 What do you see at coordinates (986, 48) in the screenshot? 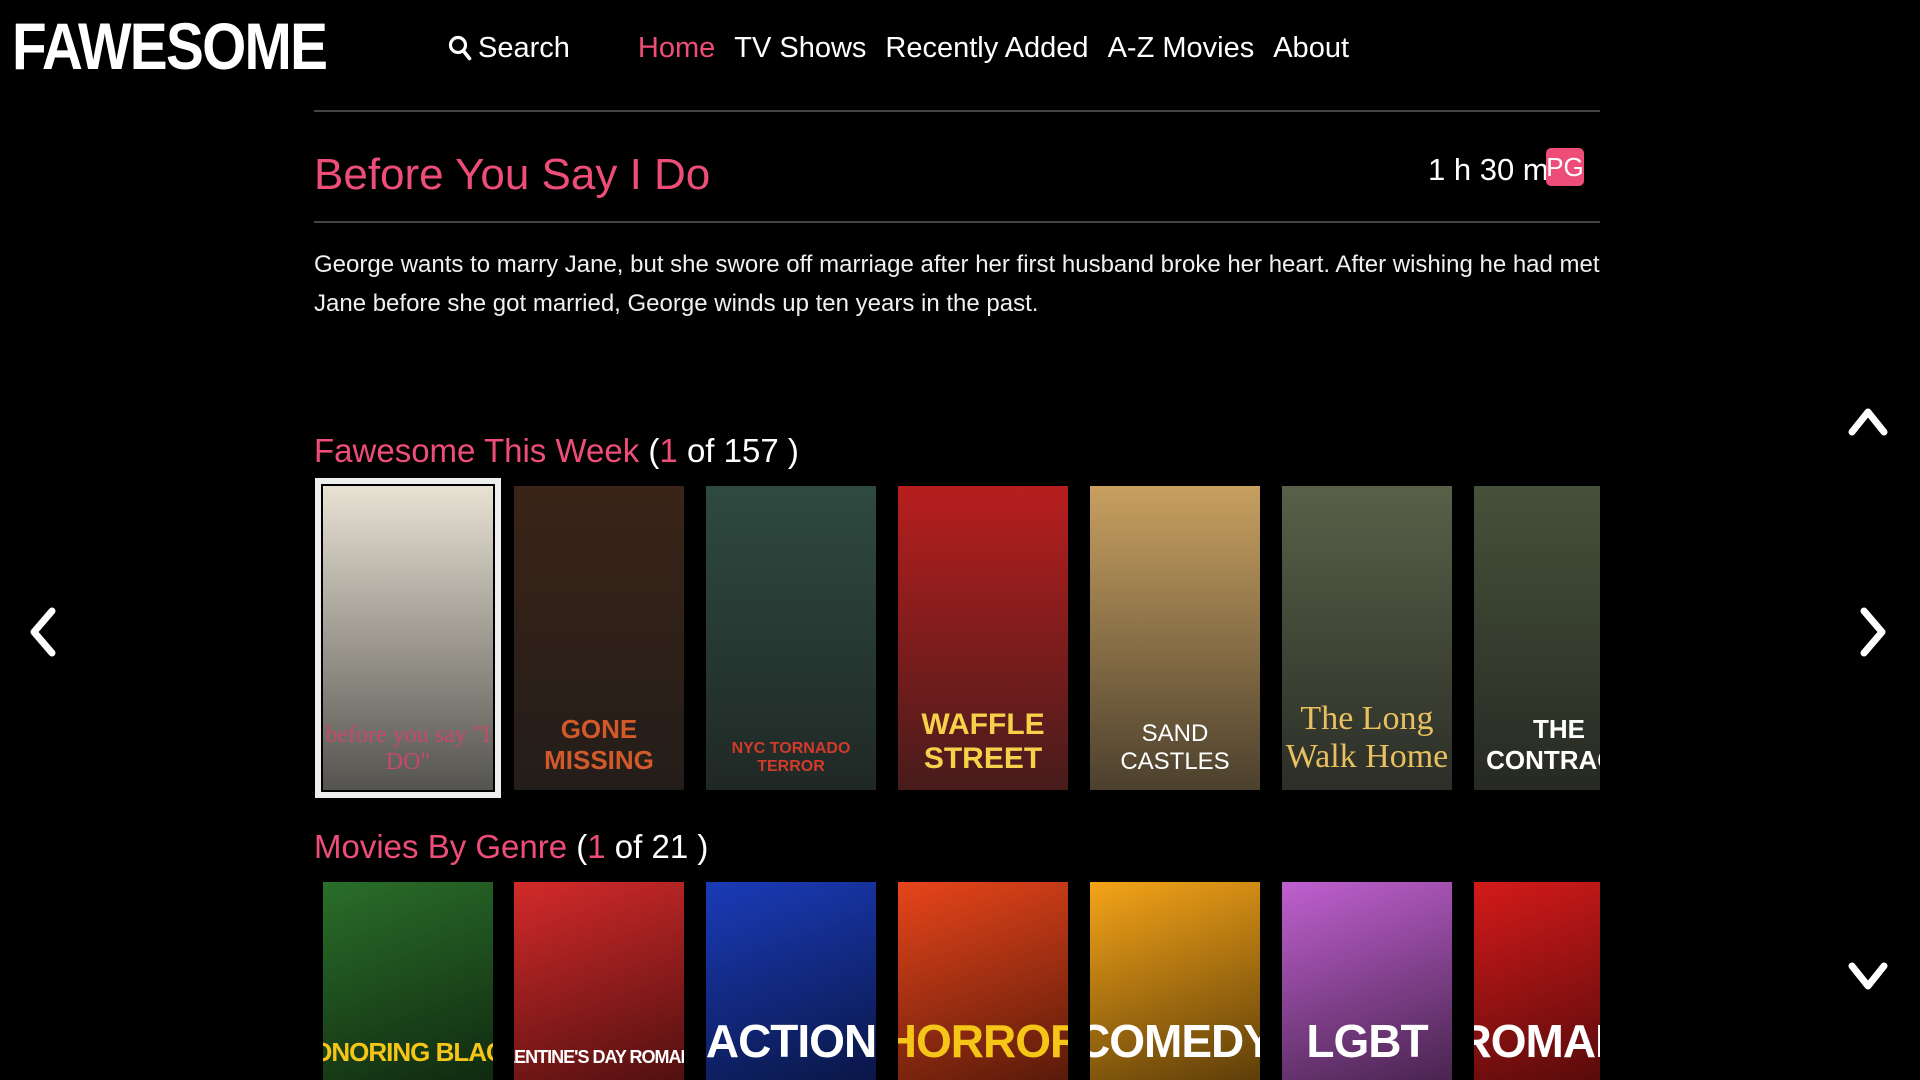
I see `nav-recently-added: Recently Added` at bounding box center [986, 48].